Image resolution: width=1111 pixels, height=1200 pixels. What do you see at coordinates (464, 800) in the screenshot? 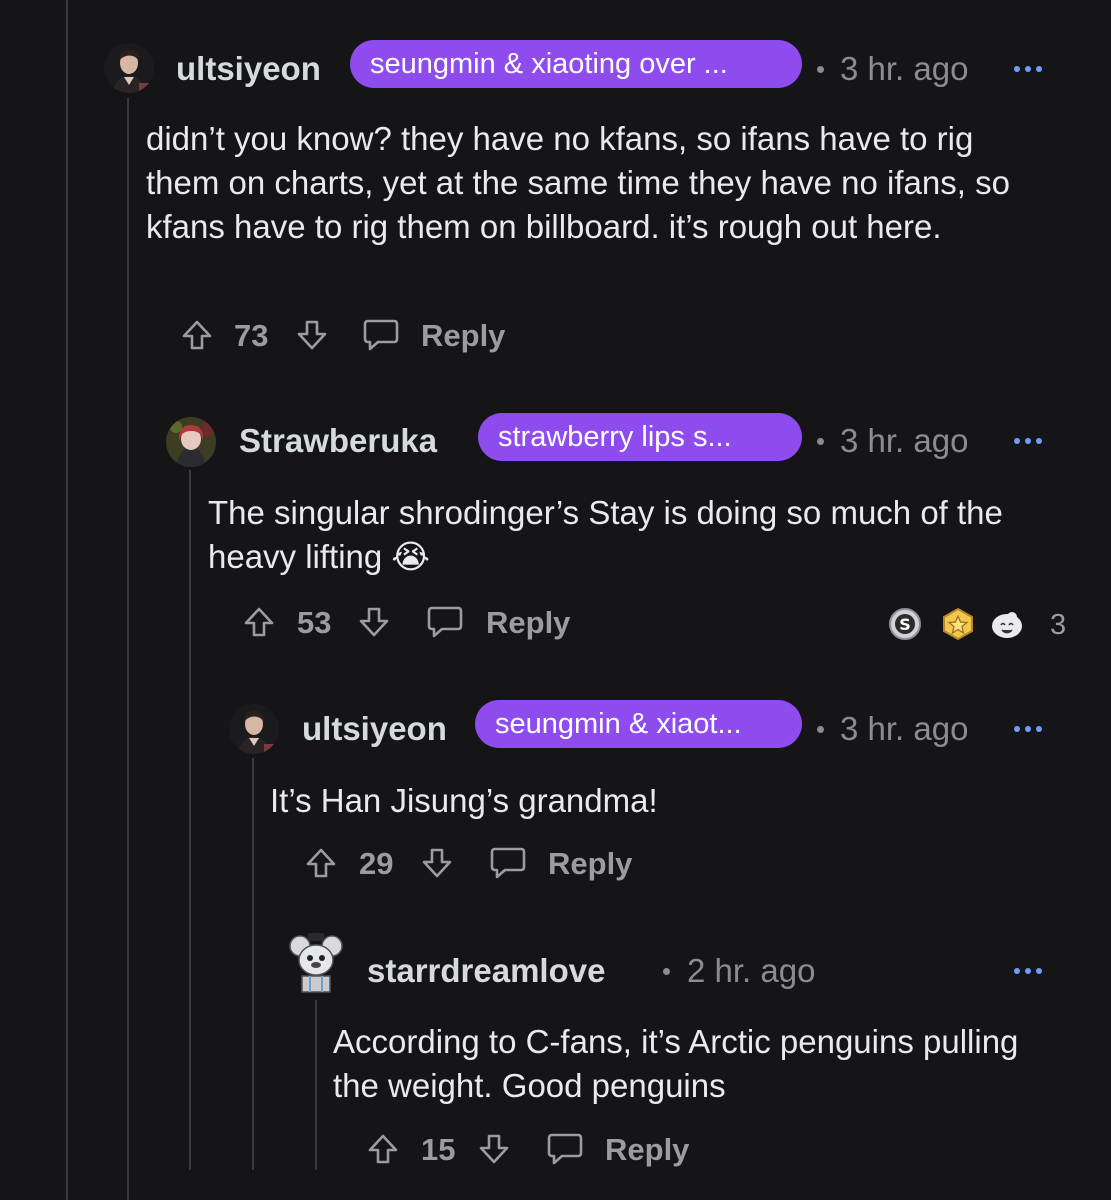
I see `comment-body: It’s Han Jisung’s grandma!` at bounding box center [464, 800].